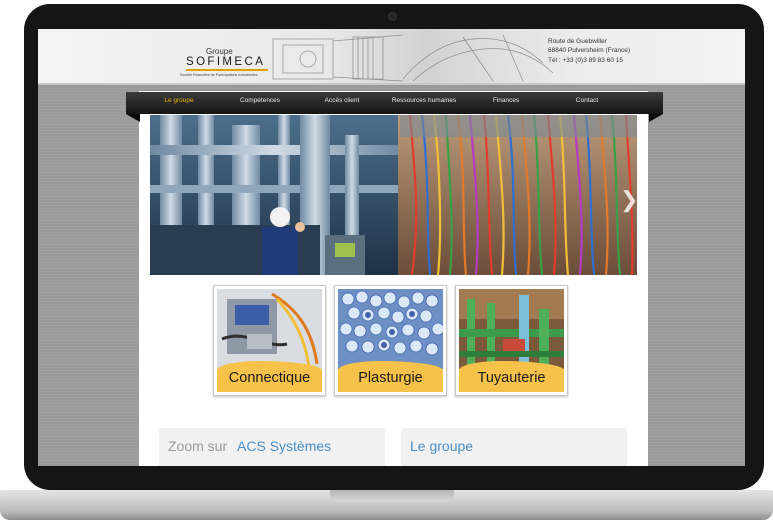  What do you see at coordinates (390, 329) in the screenshot?
I see `plastic-pellets-image` at bounding box center [390, 329].